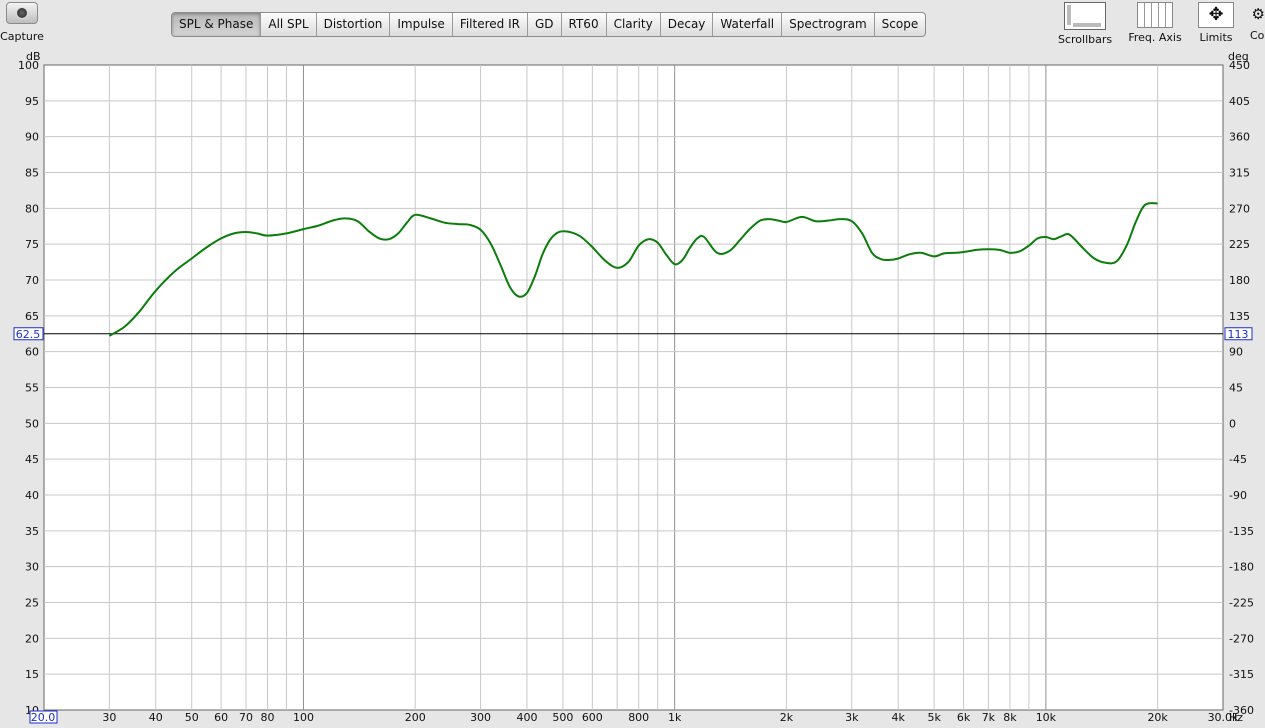 The height and width of the screenshot is (728, 1265). I want to click on y-tick-label: 60, so click(32, 352).